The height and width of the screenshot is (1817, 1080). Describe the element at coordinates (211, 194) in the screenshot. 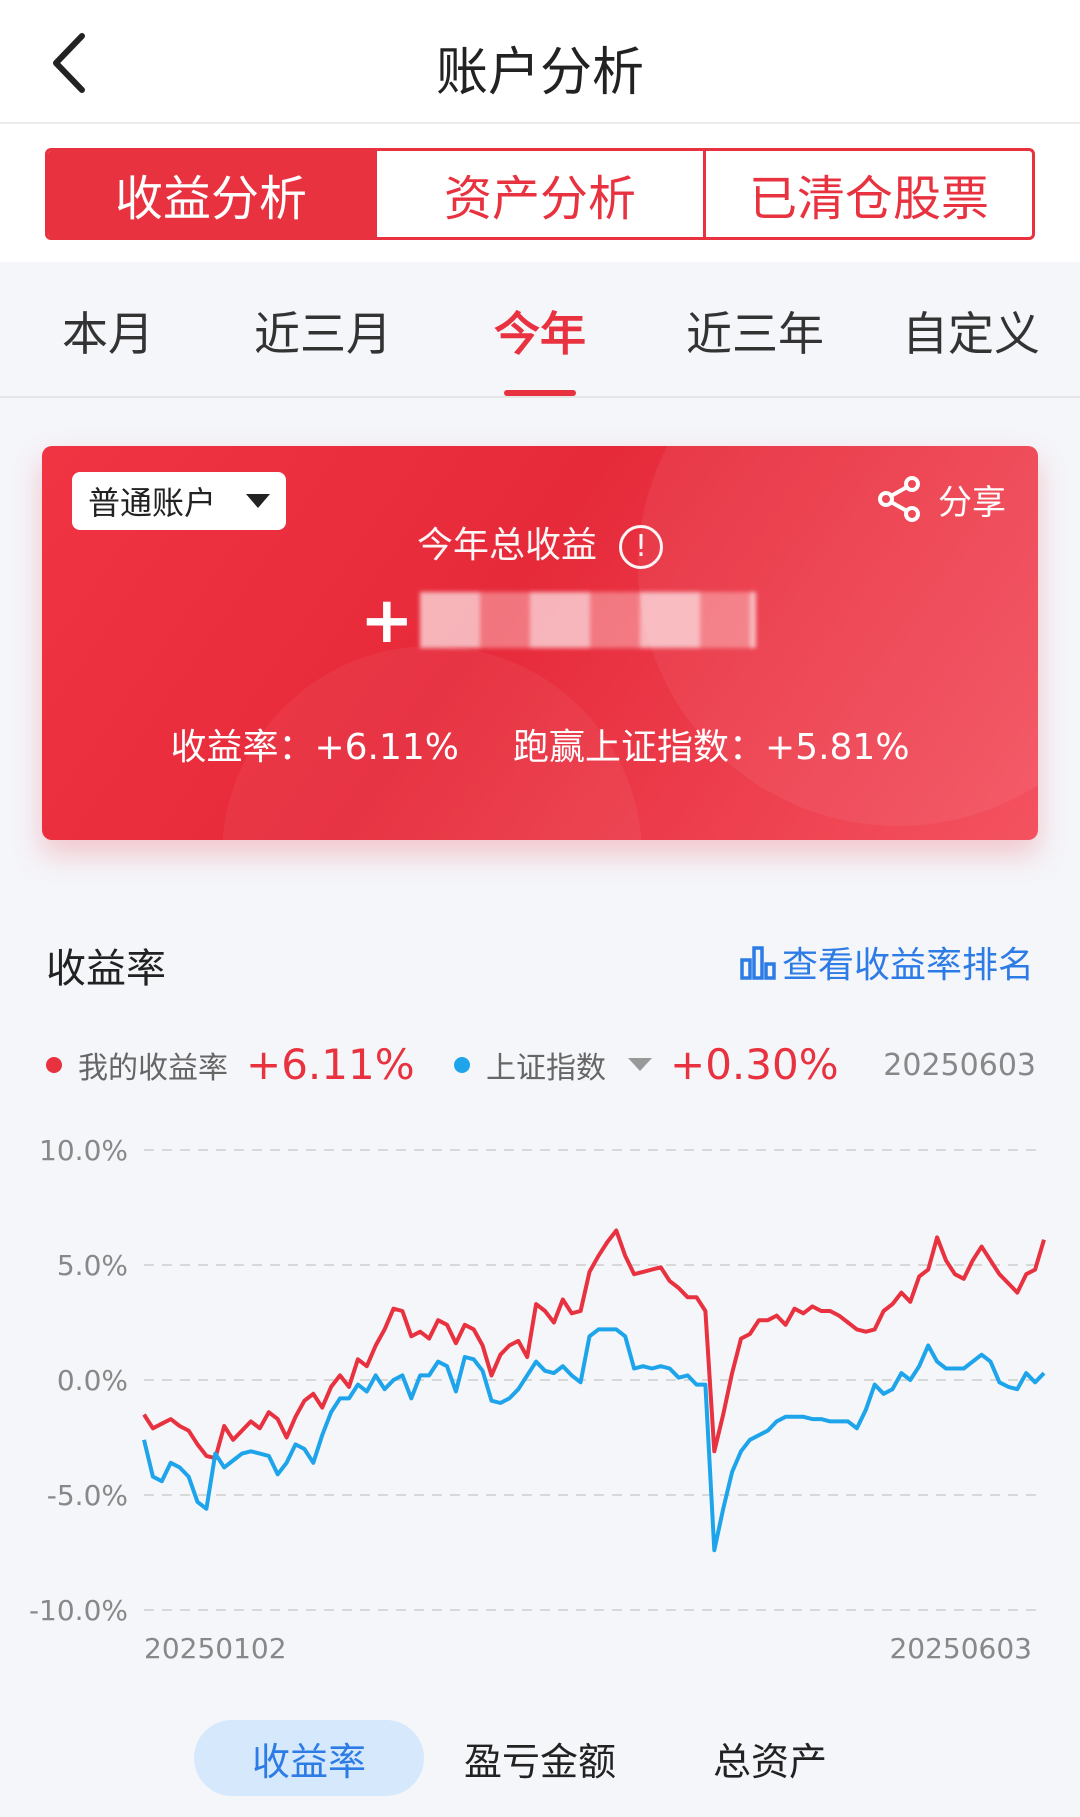

I see `tab-income-analysis: 收益分析` at that location.